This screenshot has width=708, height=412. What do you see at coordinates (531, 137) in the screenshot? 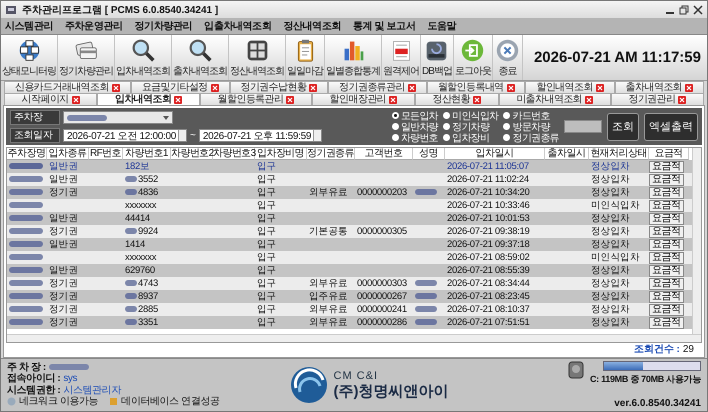
I see `radio-option: 정기권종류` at bounding box center [531, 137].